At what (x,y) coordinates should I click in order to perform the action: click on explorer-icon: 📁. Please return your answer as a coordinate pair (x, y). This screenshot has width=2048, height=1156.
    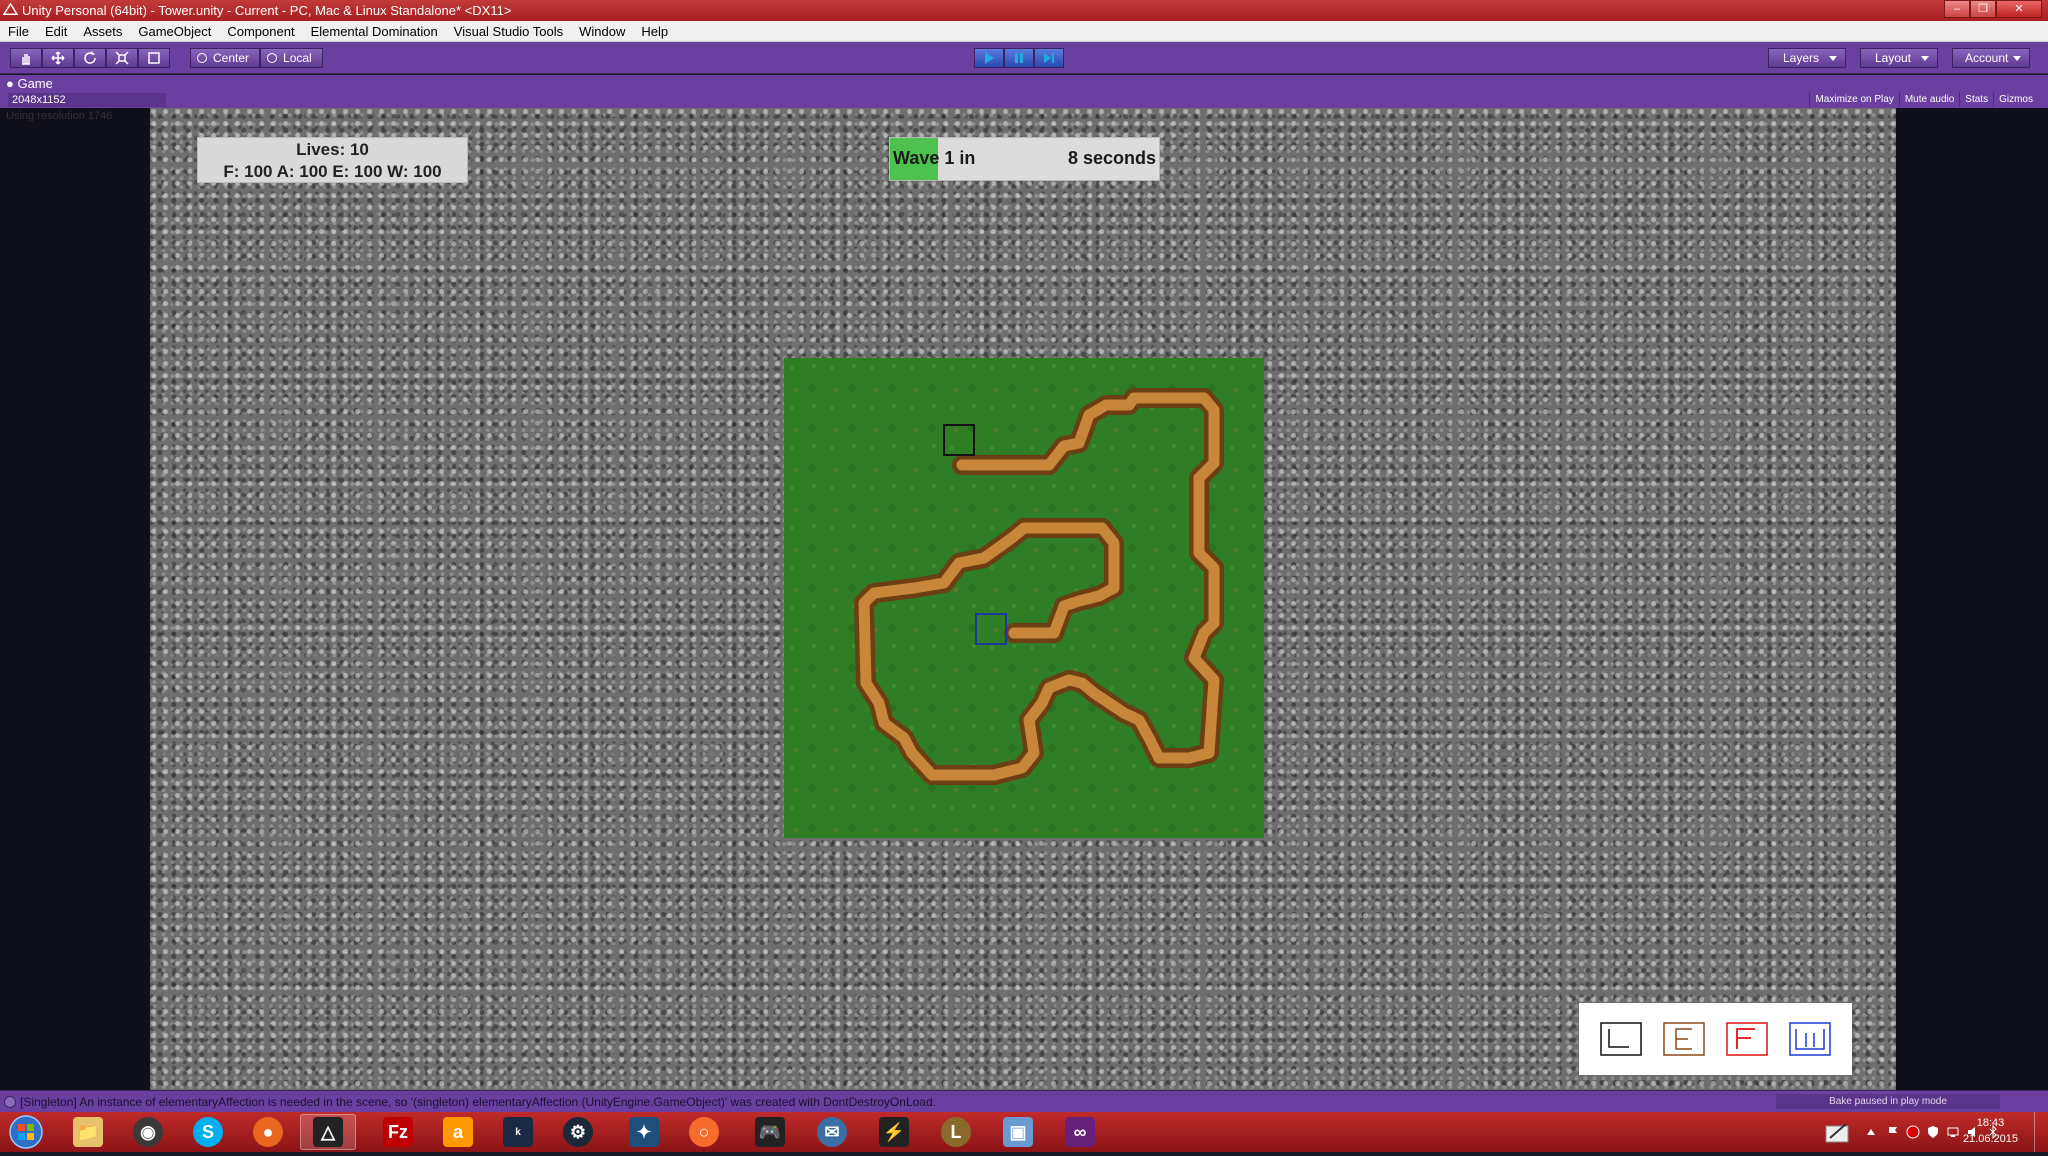
    Looking at the image, I should click on (88, 1132).